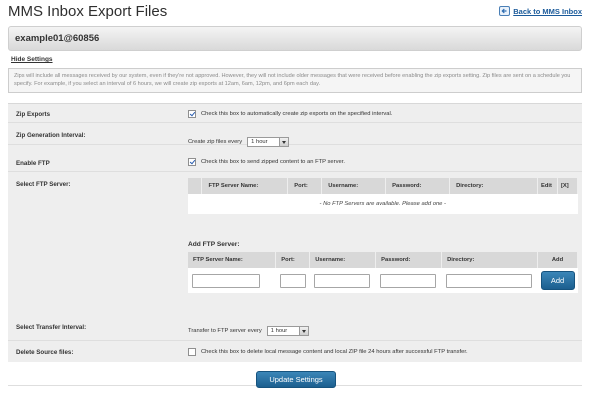 This screenshot has width=590, height=395. I want to click on enable-ftp-label: Enable FTP, so click(33, 163).